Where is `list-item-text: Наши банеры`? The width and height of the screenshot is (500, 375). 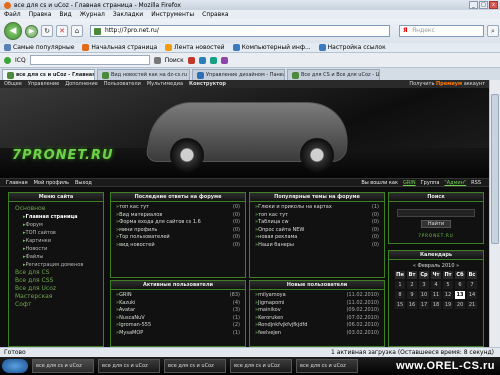
list-item-text: Наши банеры is located at coordinates (274, 246).